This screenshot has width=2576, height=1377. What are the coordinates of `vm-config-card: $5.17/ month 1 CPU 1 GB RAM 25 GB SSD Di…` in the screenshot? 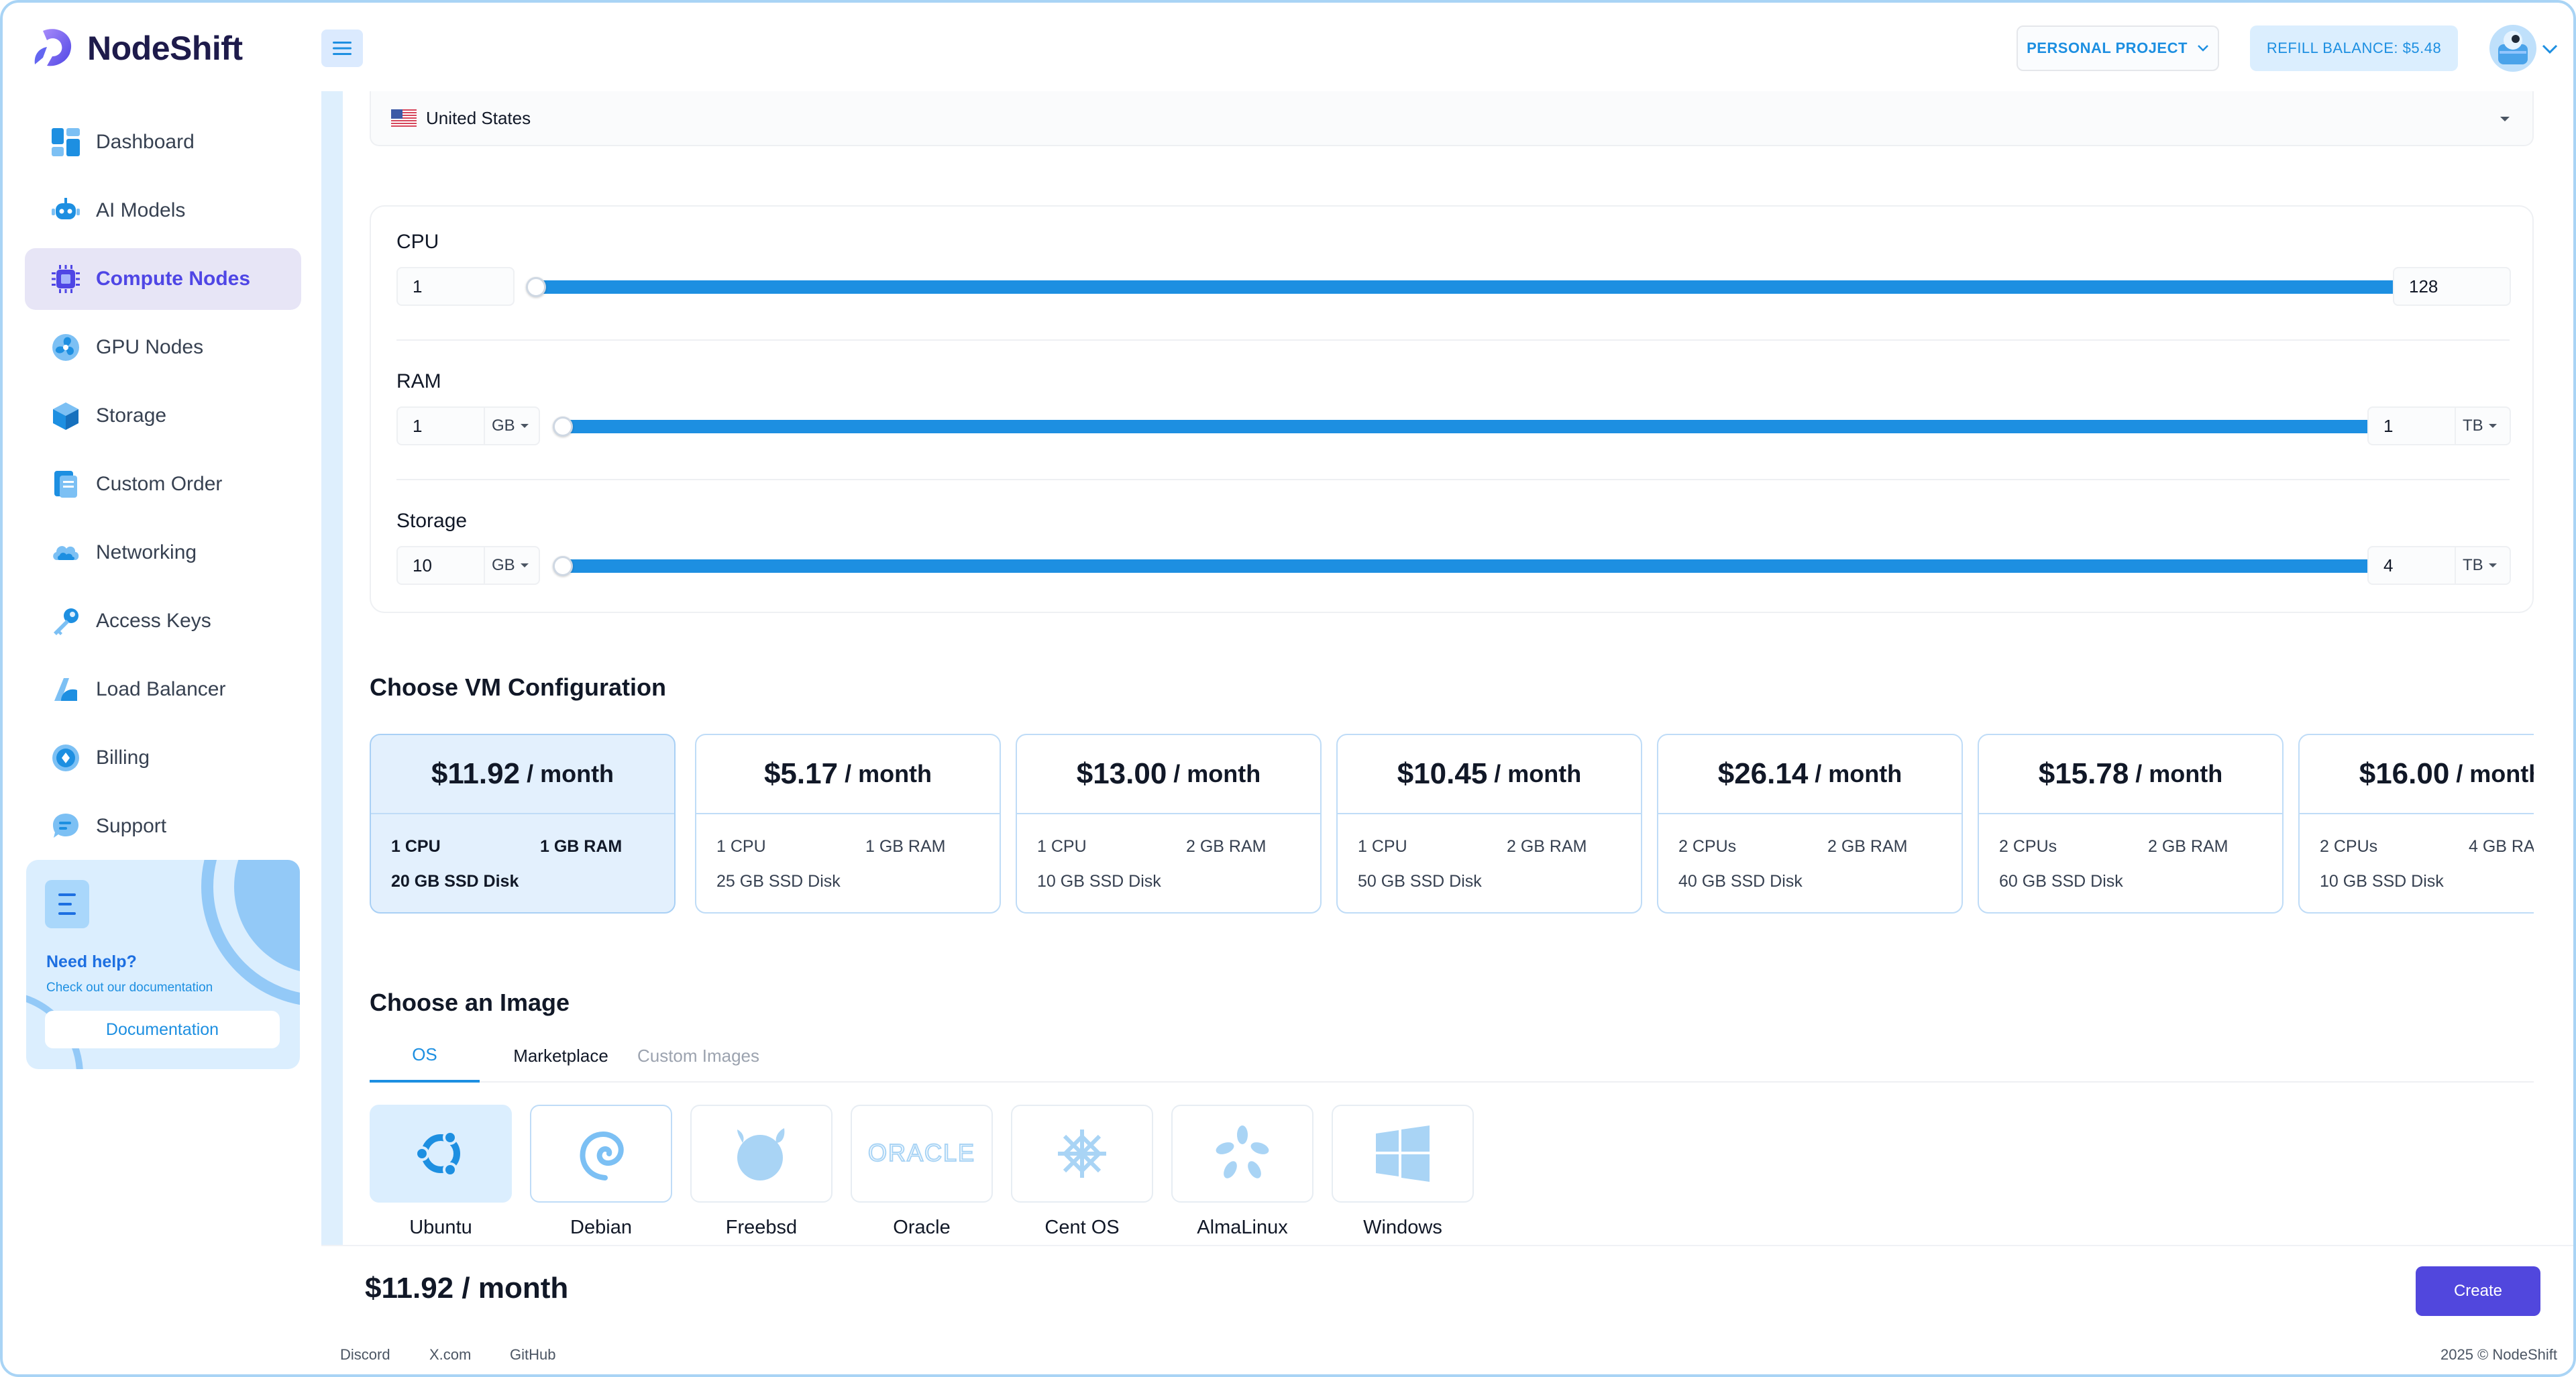 It's located at (848, 824).